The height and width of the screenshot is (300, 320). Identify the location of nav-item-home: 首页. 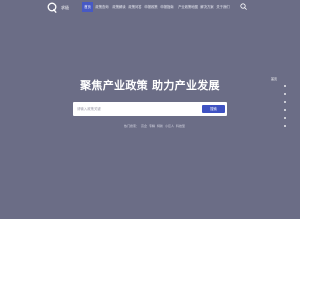
(87, 7).